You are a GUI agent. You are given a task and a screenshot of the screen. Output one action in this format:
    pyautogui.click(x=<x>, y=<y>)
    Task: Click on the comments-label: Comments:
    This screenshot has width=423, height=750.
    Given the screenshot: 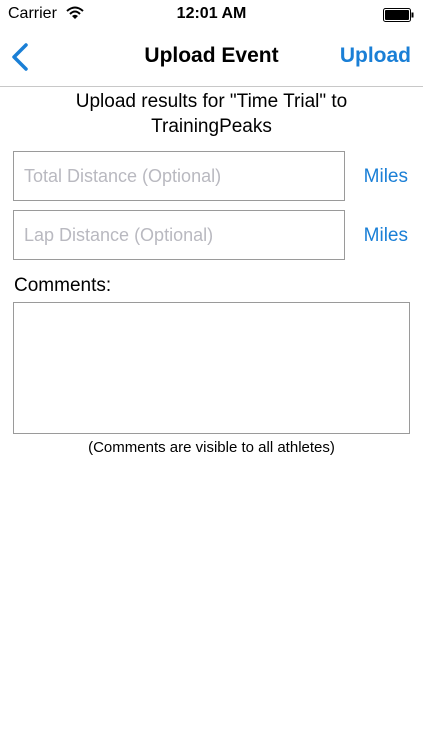 What is the action you would take?
    pyautogui.click(x=63, y=285)
    